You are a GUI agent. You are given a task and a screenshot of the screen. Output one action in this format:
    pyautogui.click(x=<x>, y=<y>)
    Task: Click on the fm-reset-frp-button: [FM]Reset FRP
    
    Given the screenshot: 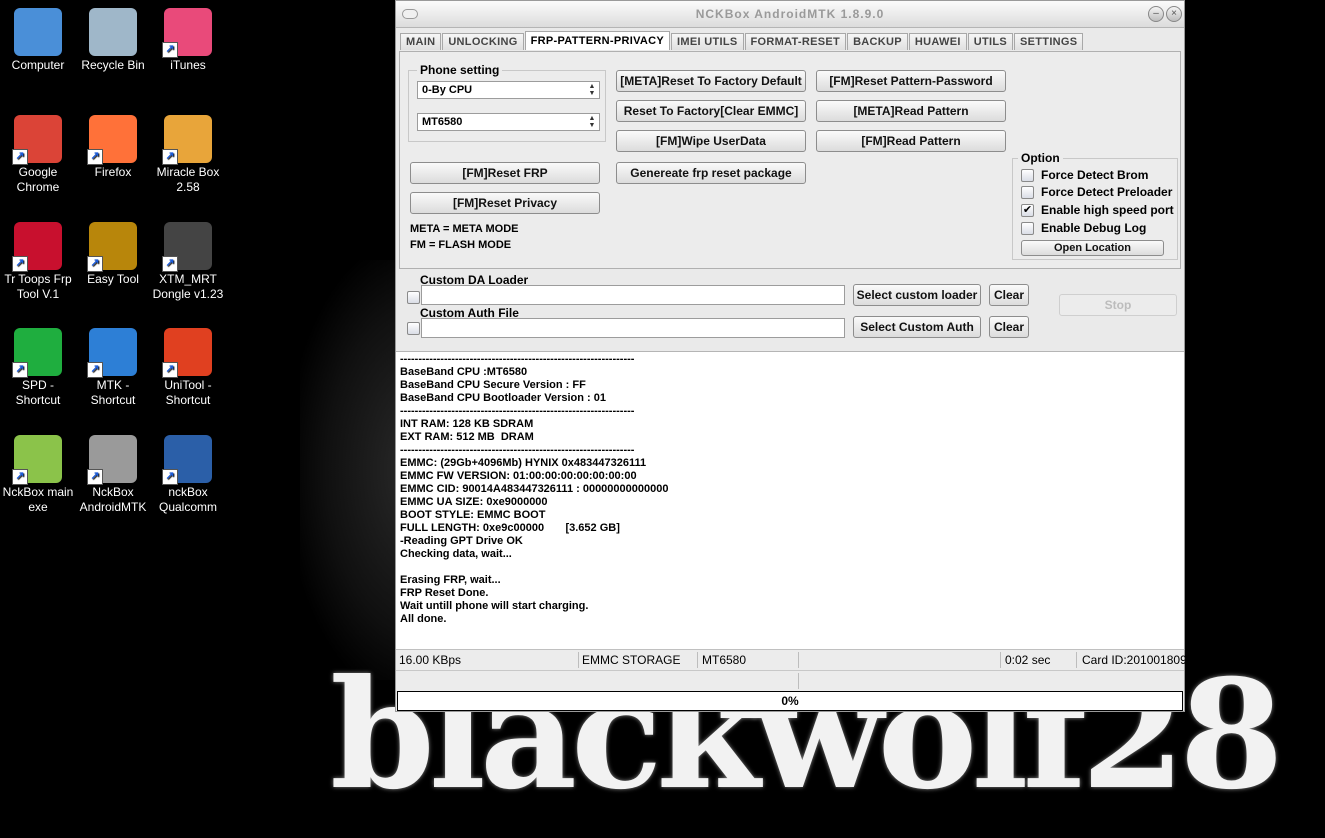 What is the action you would take?
    pyautogui.click(x=505, y=173)
    